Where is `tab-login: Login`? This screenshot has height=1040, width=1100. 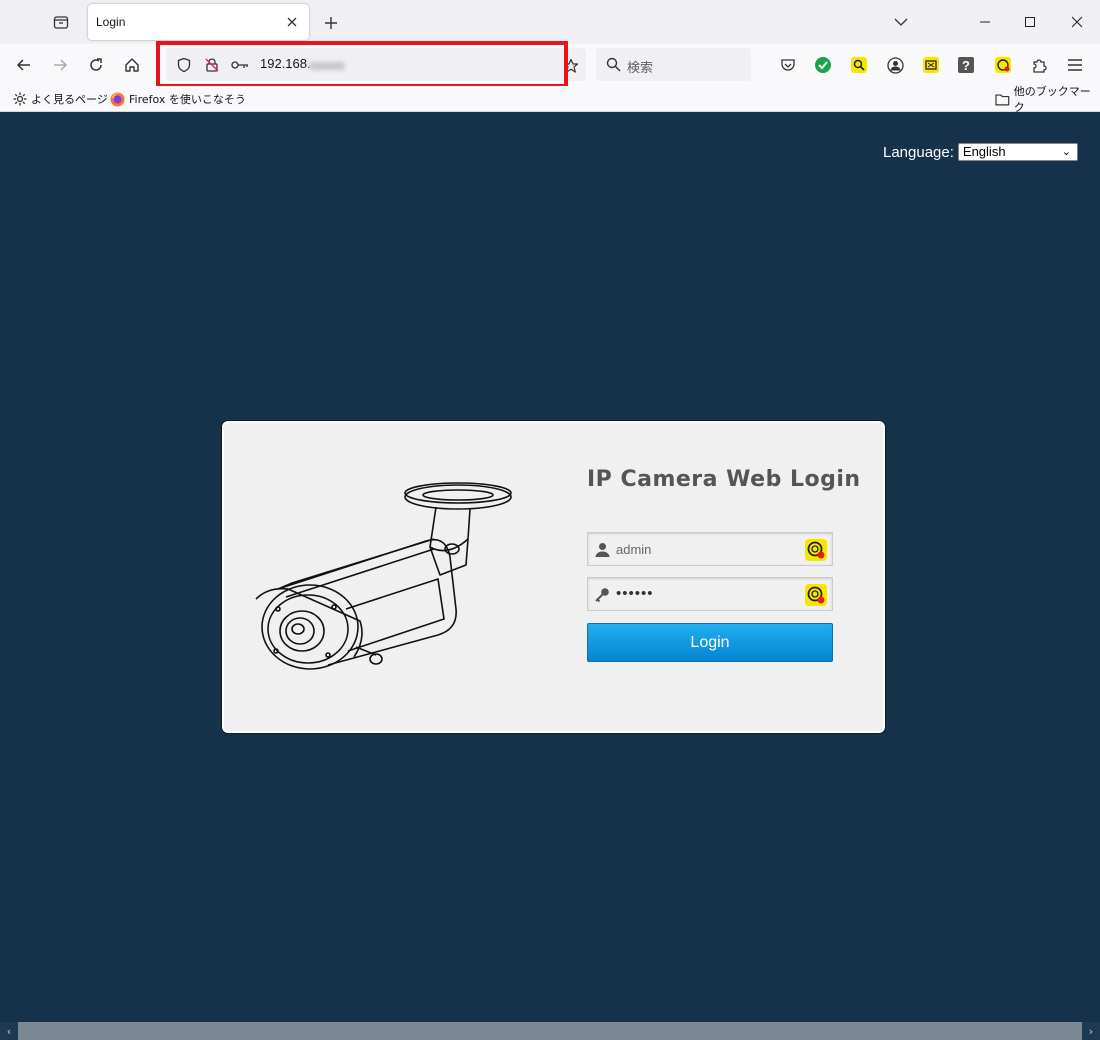 tab-login: Login is located at coordinates (198, 22).